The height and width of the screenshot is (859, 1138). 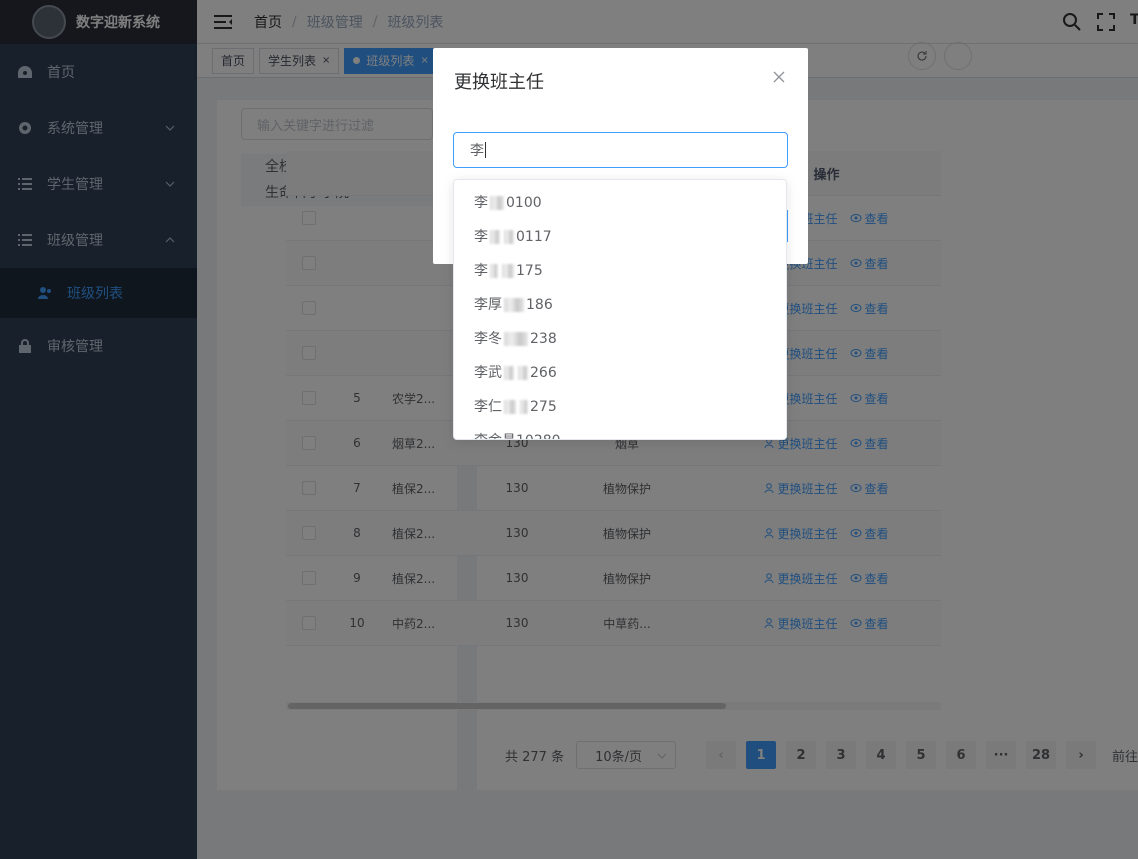 What do you see at coordinates (620, 203) in the screenshot?
I see `teacher-option: 李 0100` at bounding box center [620, 203].